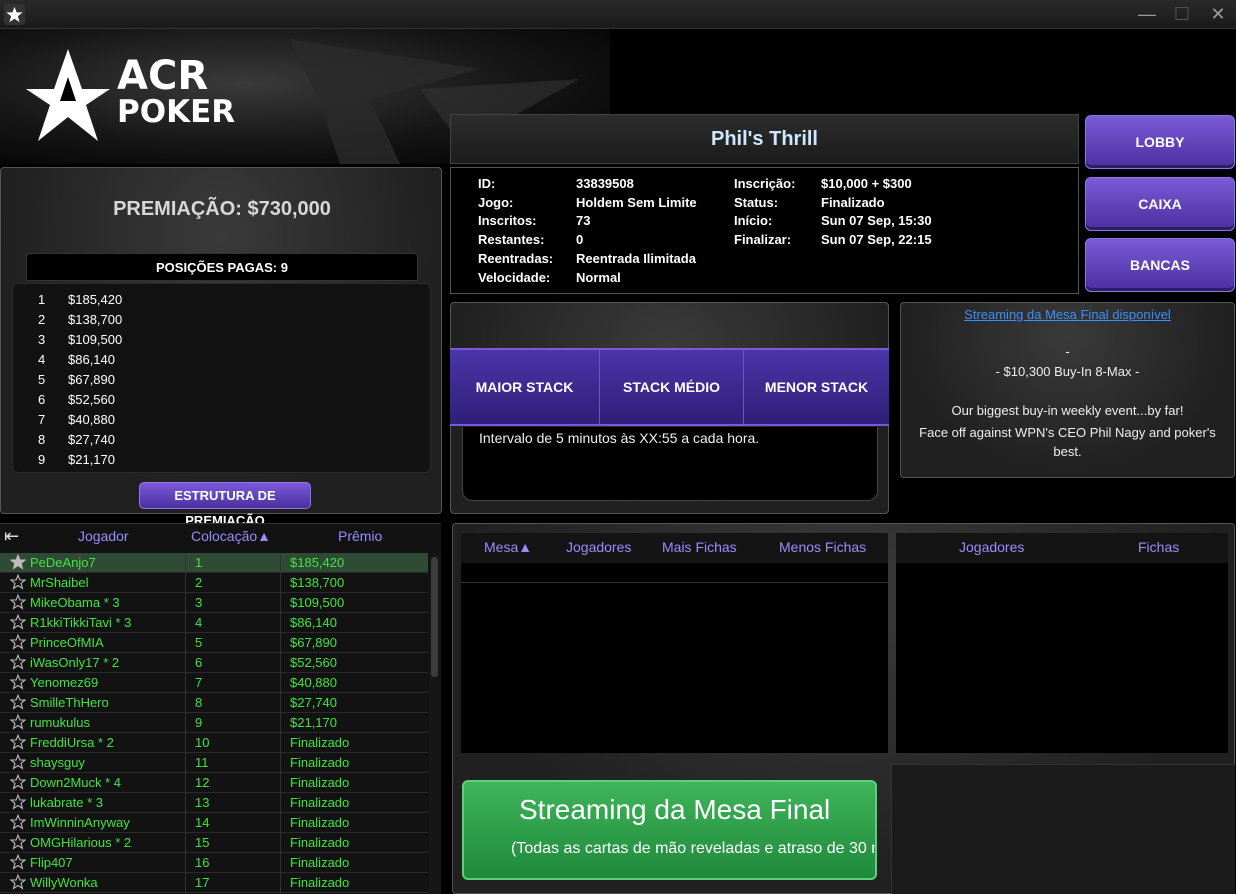 This screenshot has width=1236, height=894. Describe the element at coordinates (95, 339) in the screenshot. I see `payout-amount: $109,500` at that location.